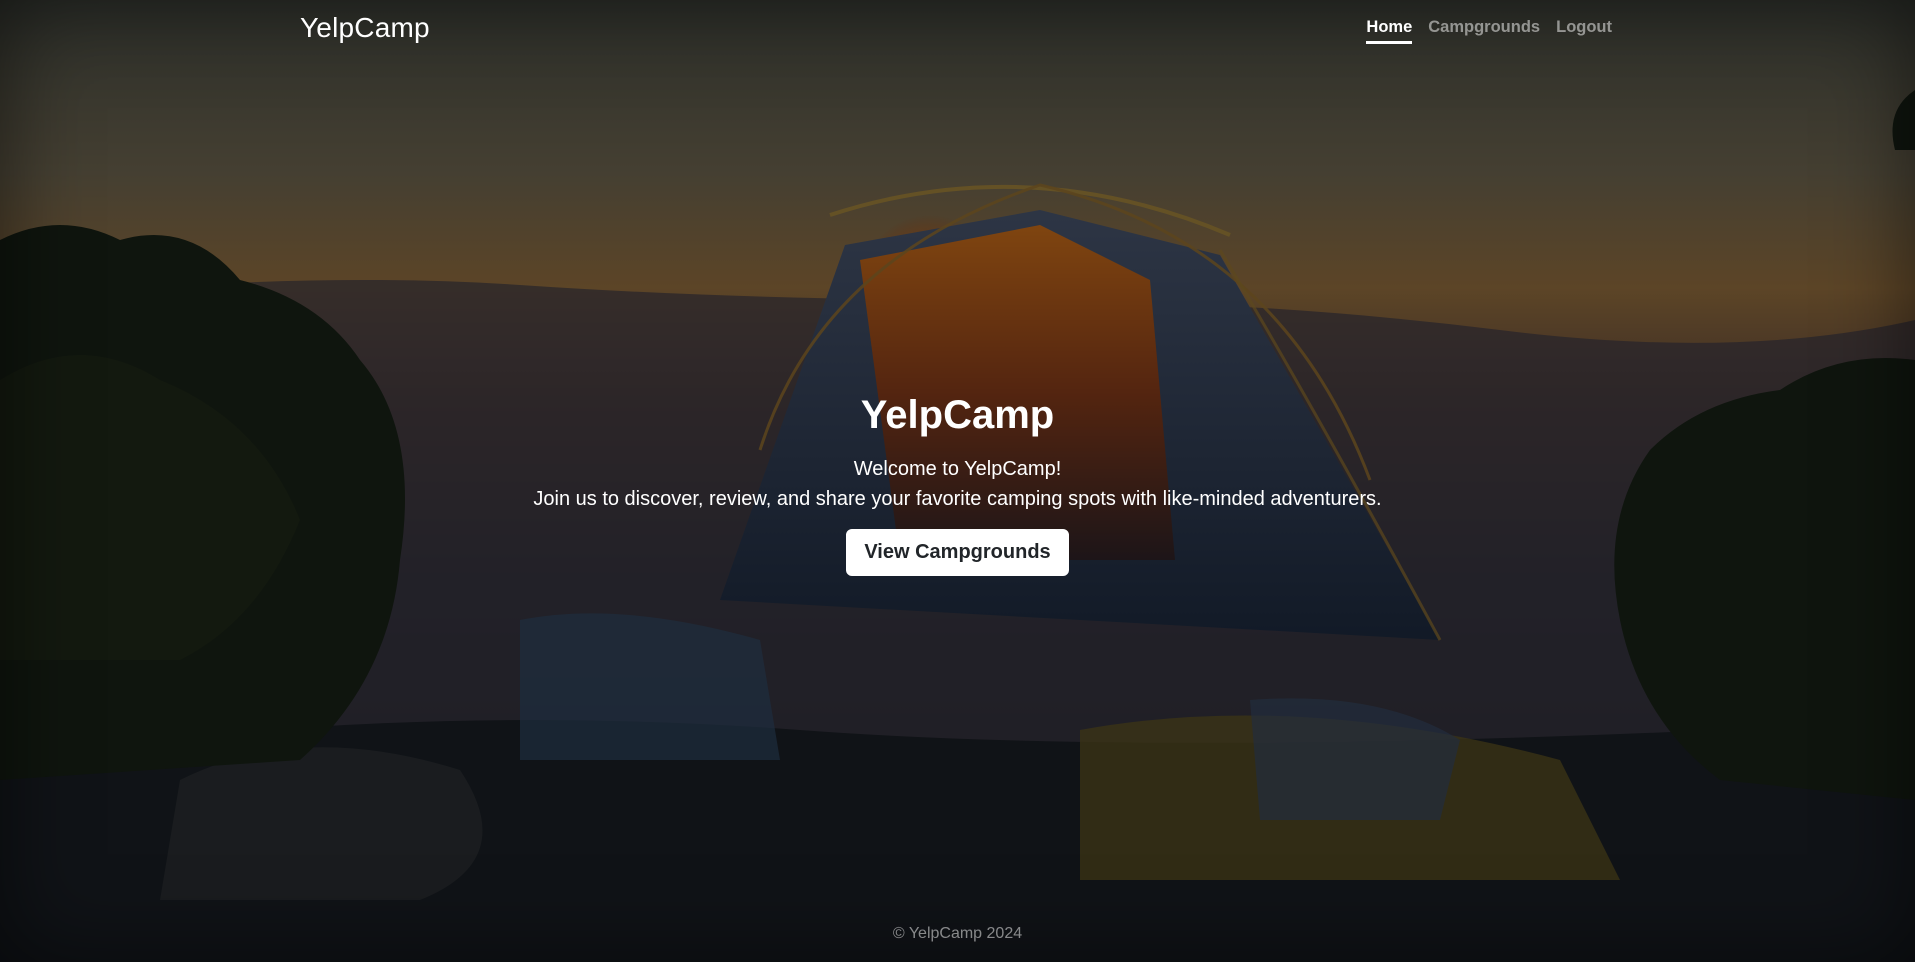 The width and height of the screenshot is (1915, 962). Describe the element at coordinates (956, 29) in the screenshot. I see `navbar: YelpCamp Home Campgrounds Logout` at that location.